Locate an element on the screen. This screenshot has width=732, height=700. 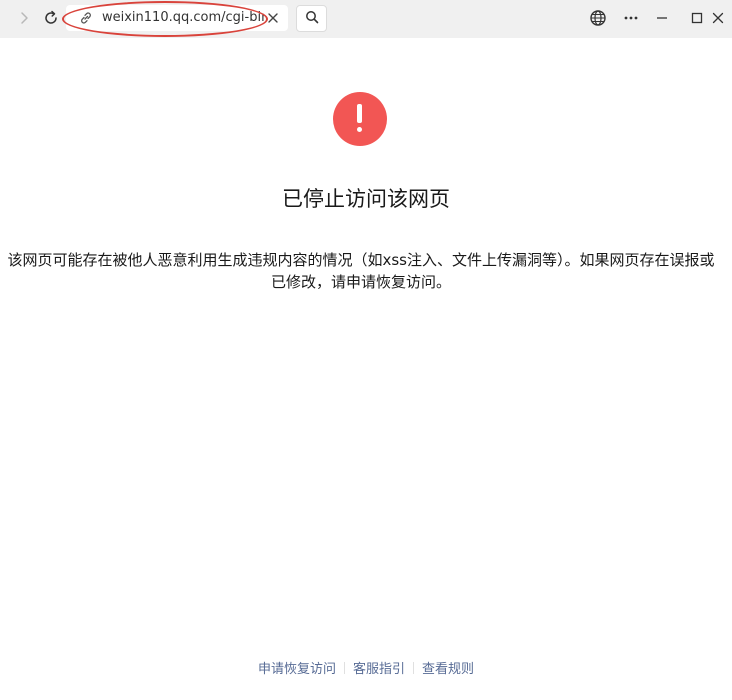
minimize-icon is located at coordinates (662, 18).